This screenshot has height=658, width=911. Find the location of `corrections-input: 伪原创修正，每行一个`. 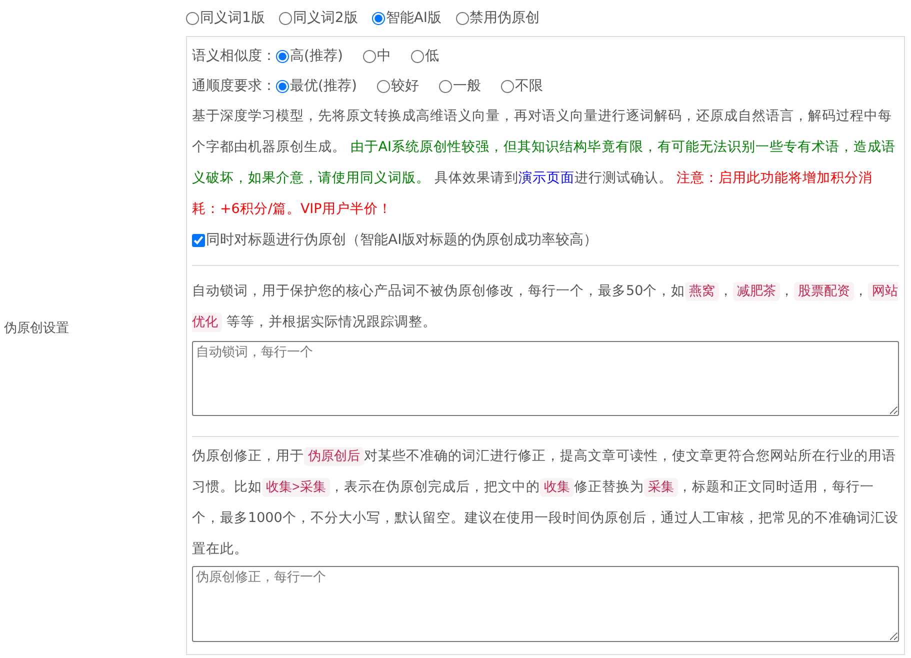

corrections-input: 伪原创修正，每行一个 is located at coordinates (545, 604).